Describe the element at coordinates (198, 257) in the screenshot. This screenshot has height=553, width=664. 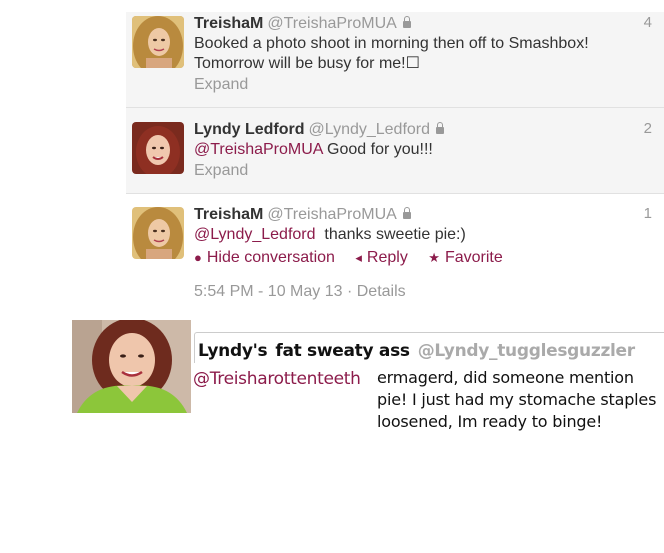
I see `conversation-icon: ●` at that location.